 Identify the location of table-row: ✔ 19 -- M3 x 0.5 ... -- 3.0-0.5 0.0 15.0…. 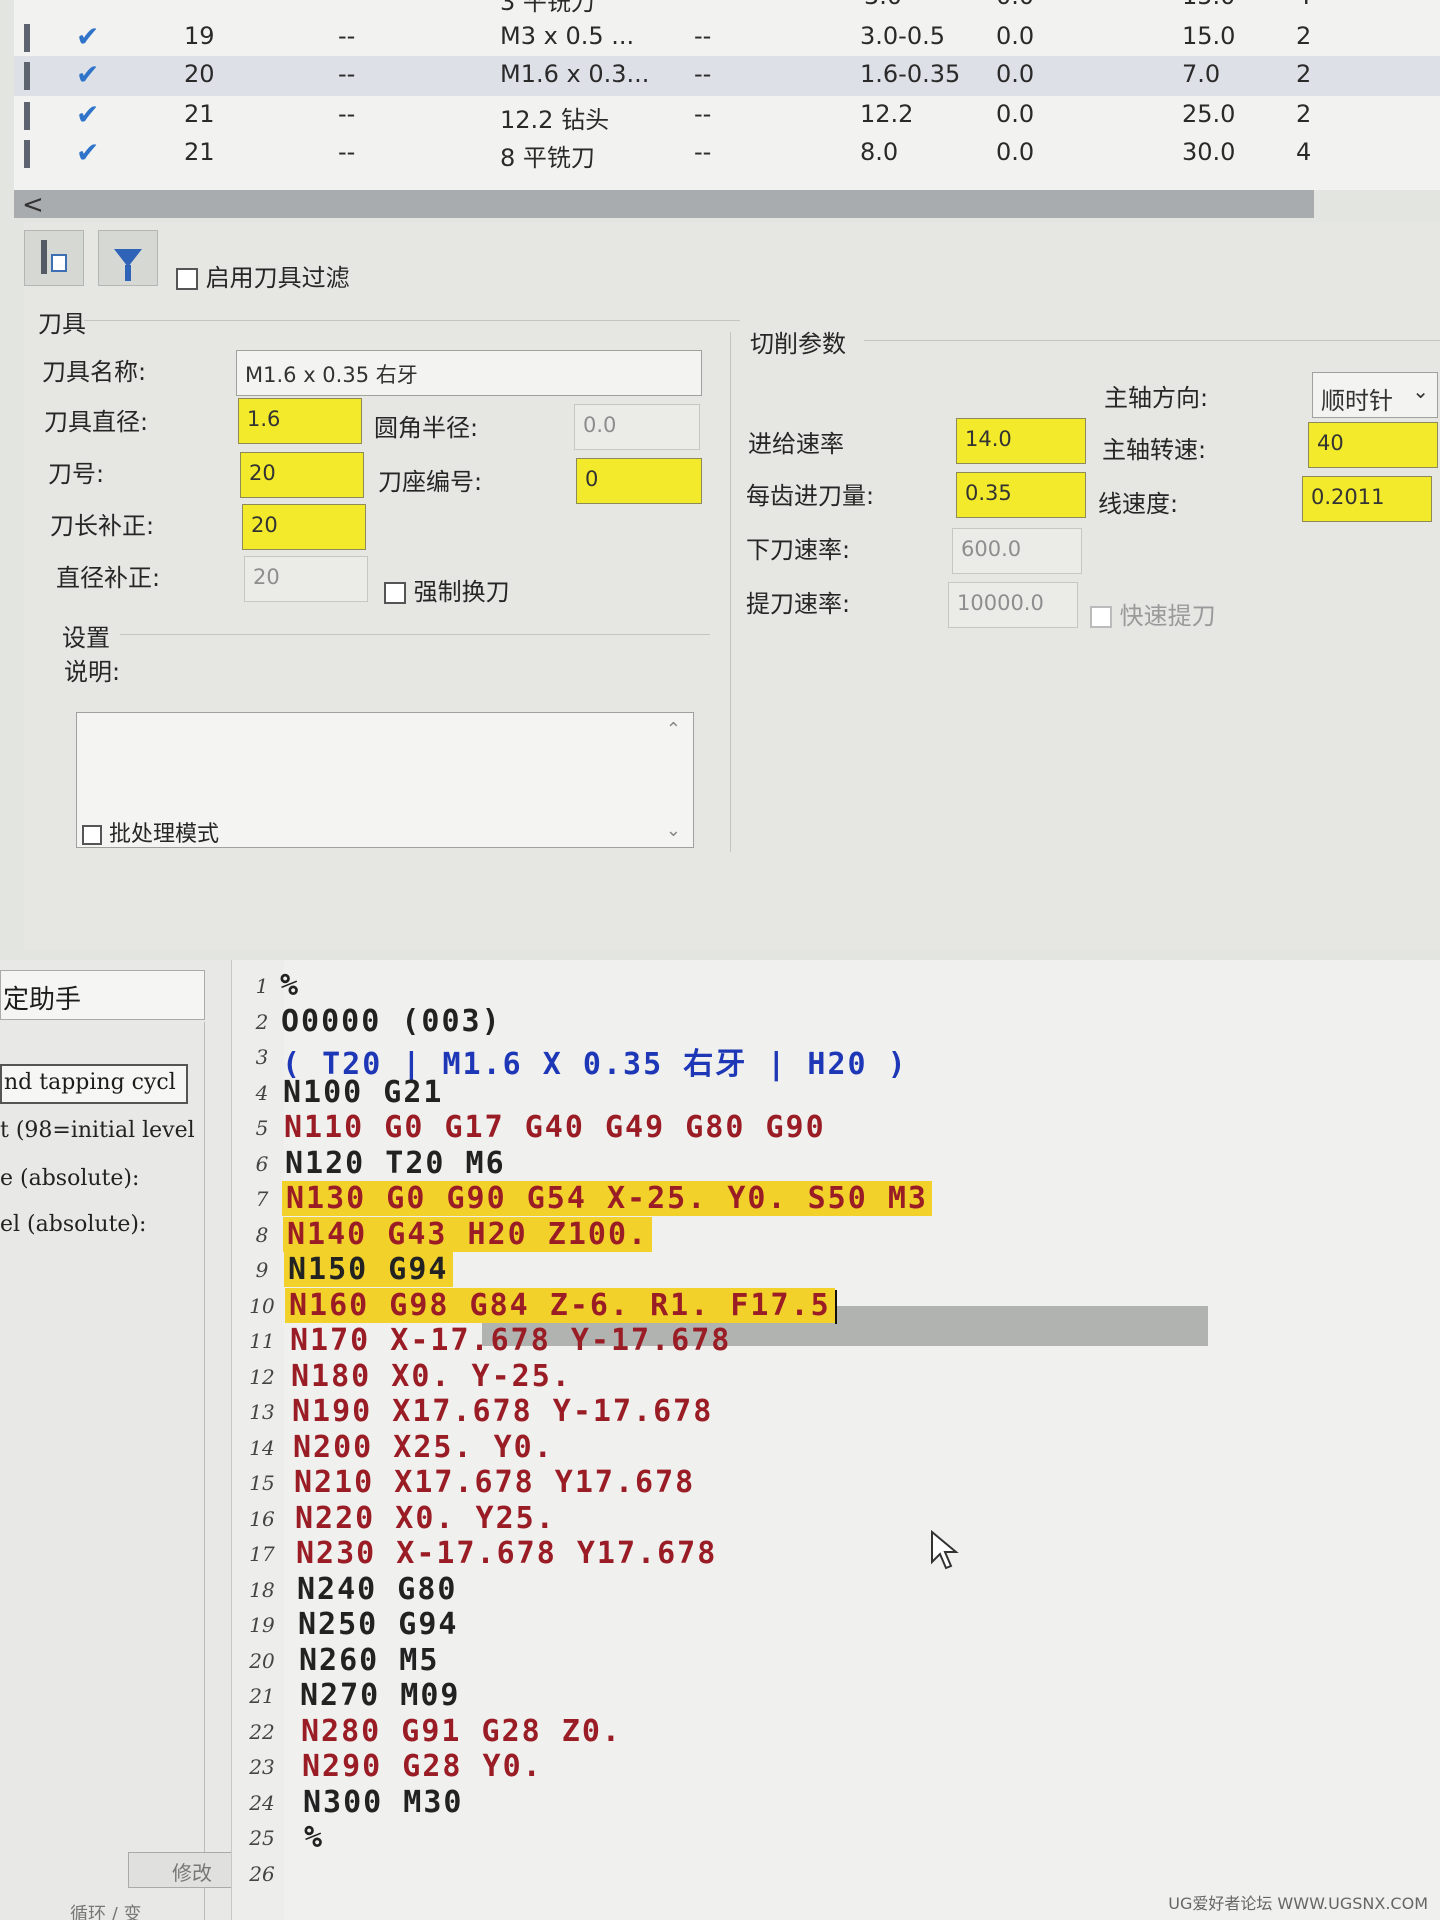
(727, 38).